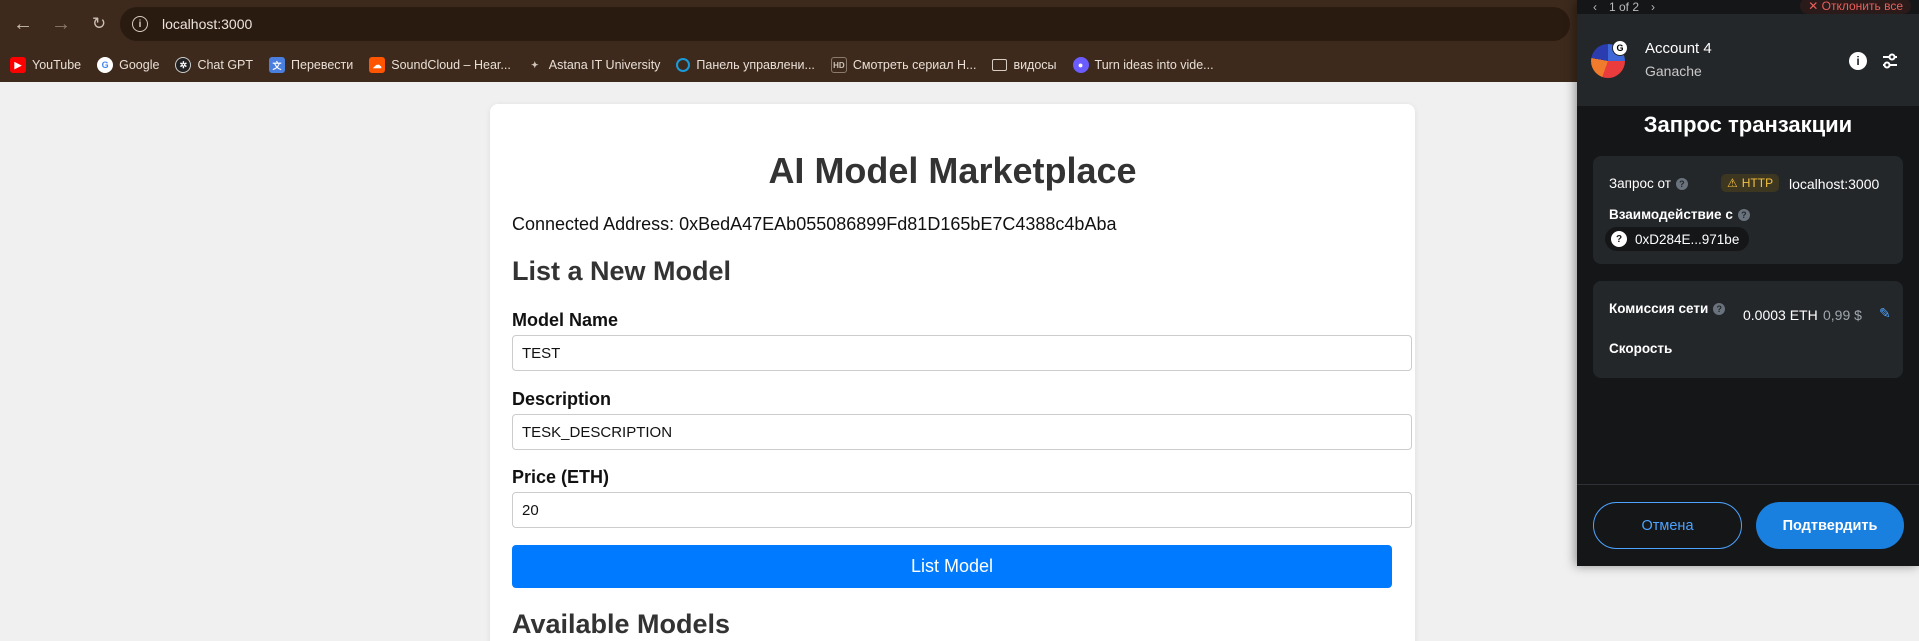  Describe the element at coordinates (105, 65) in the screenshot. I see `google-icon: G` at that location.